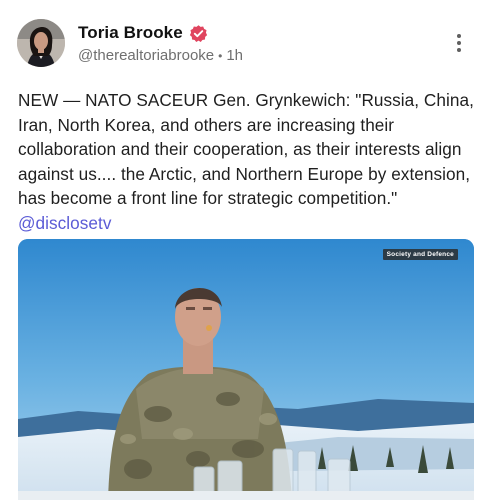 Image resolution: width=491 pixels, height=500 pixels. I want to click on more-options-button, so click(459, 43).